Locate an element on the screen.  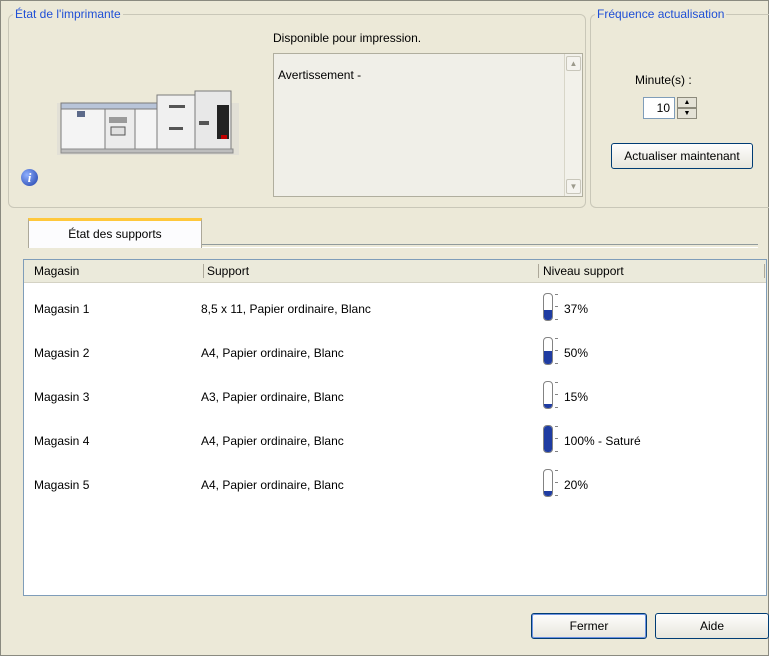
refresh-frequency-title: Fréquence actualisation is located at coordinates (661, 14).